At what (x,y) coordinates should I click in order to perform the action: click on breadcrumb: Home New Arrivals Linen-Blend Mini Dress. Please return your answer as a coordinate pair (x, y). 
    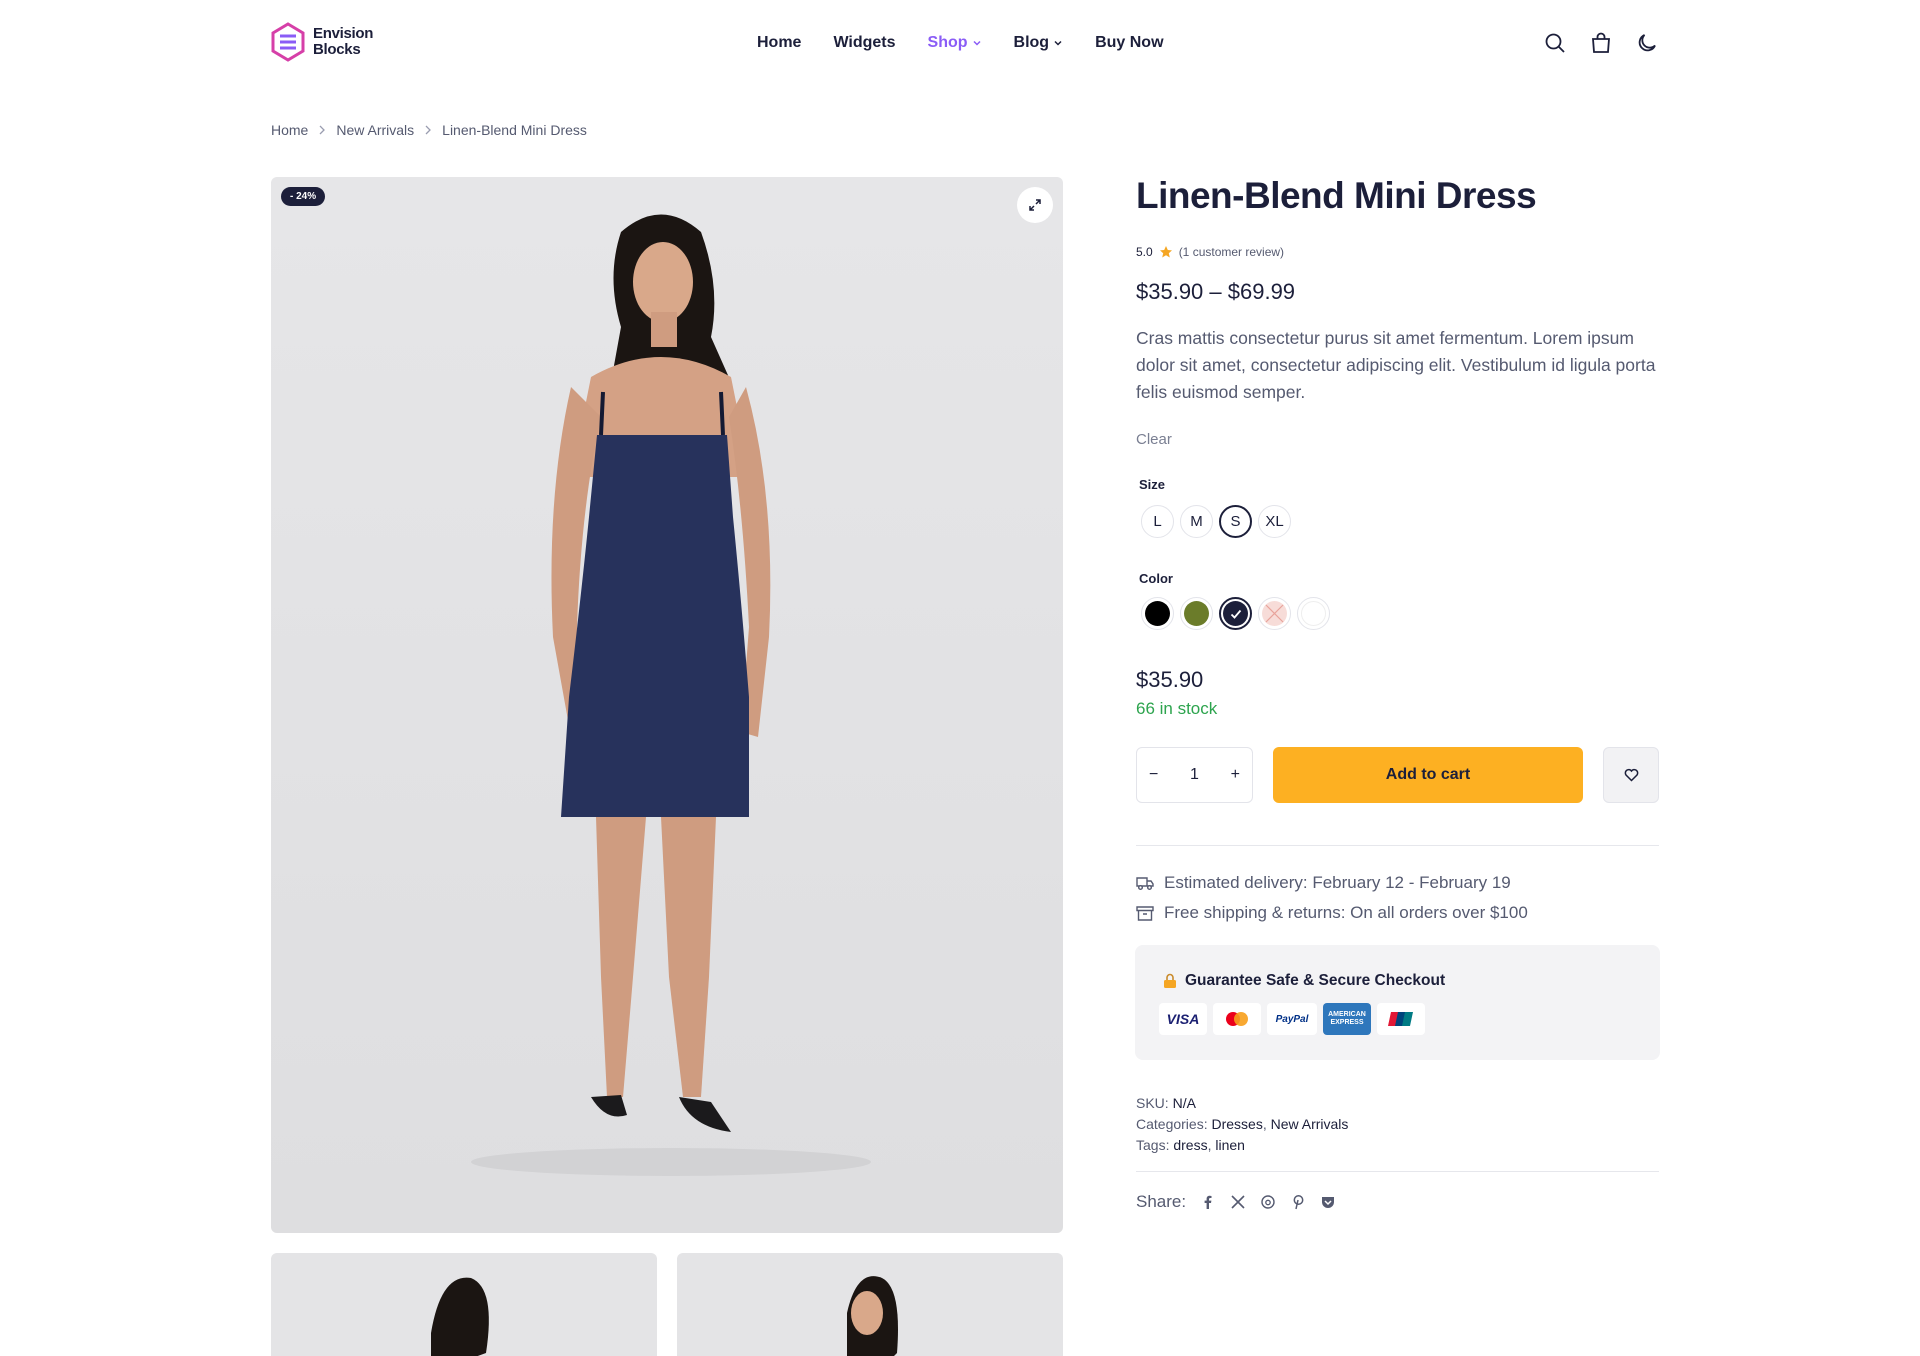
    Looking at the image, I should click on (429, 130).